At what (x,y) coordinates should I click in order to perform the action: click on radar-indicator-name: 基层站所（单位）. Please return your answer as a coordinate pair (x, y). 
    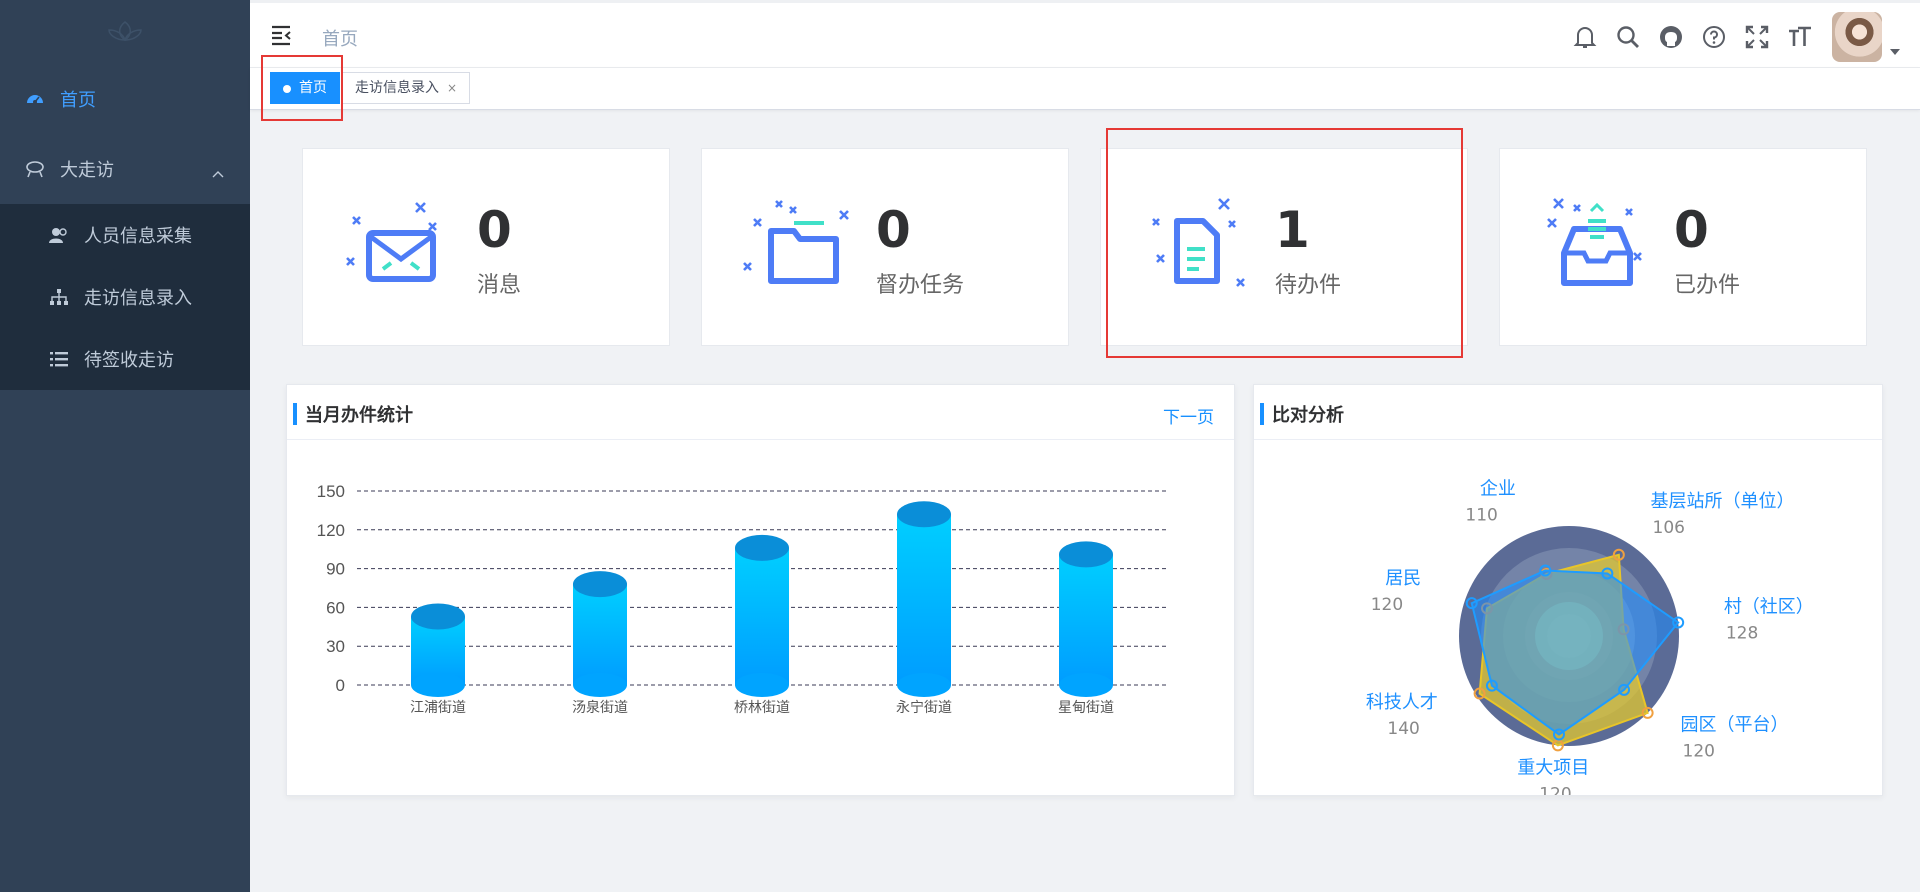
    Looking at the image, I should click on (1723, 501).